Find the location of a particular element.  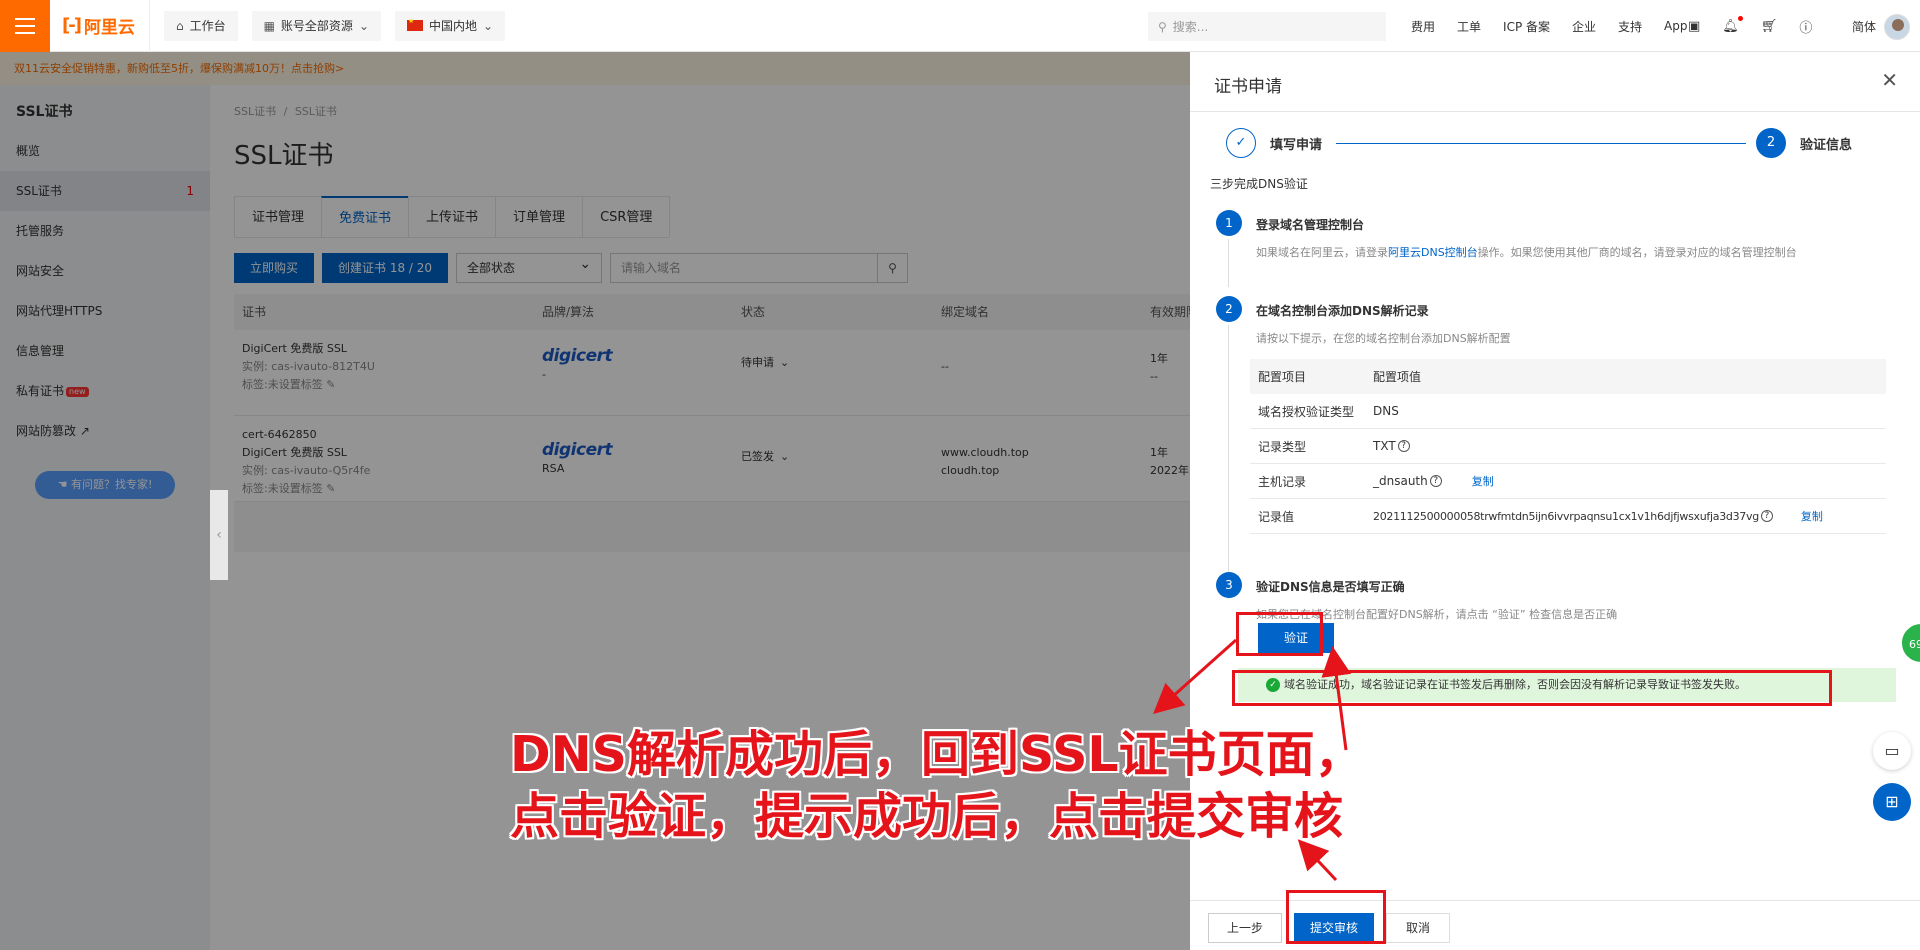

steps: ✓ 填写申请 2 验证信息 is located at coordinates (1566, 145).